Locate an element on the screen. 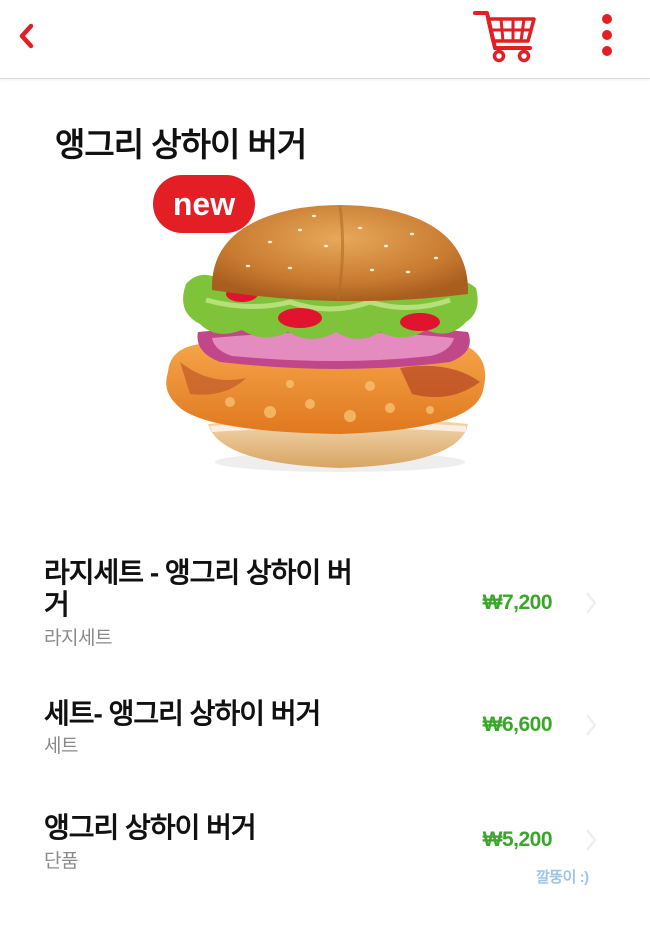  menu-item-name: 앵그리 상하이 버거 is located at coordinates (150, 827).